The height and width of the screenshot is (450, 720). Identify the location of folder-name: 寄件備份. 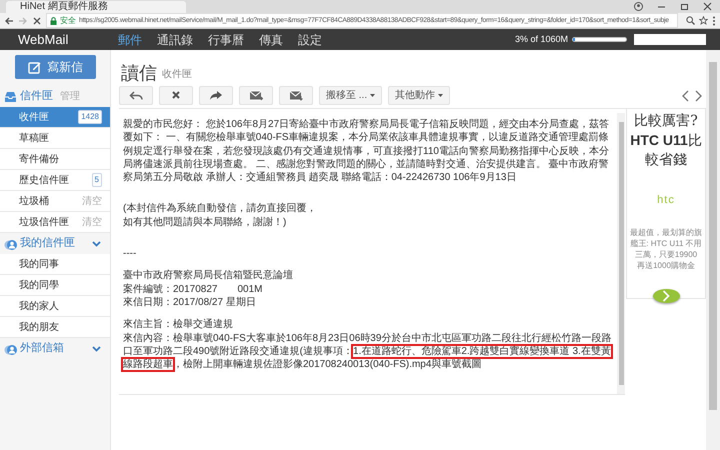
(39, 159).